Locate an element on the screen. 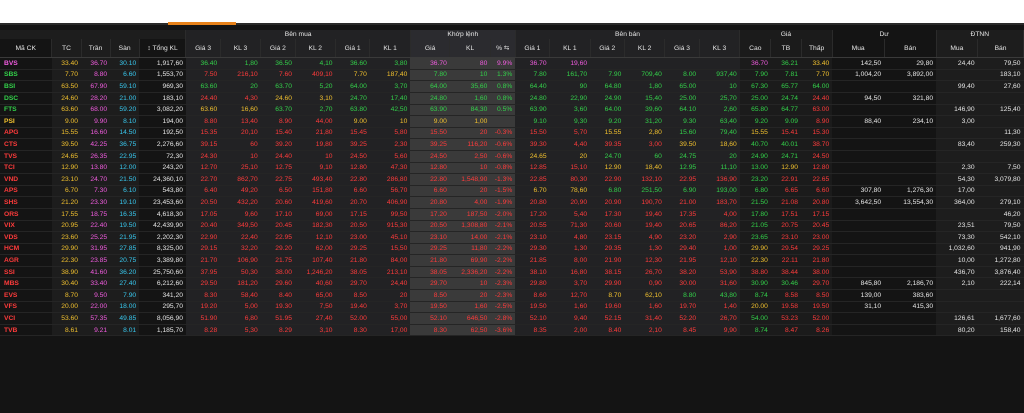 This screenshot has height=413, width=1024. col-match-gia: Giá is located at coordinates (430, 49).